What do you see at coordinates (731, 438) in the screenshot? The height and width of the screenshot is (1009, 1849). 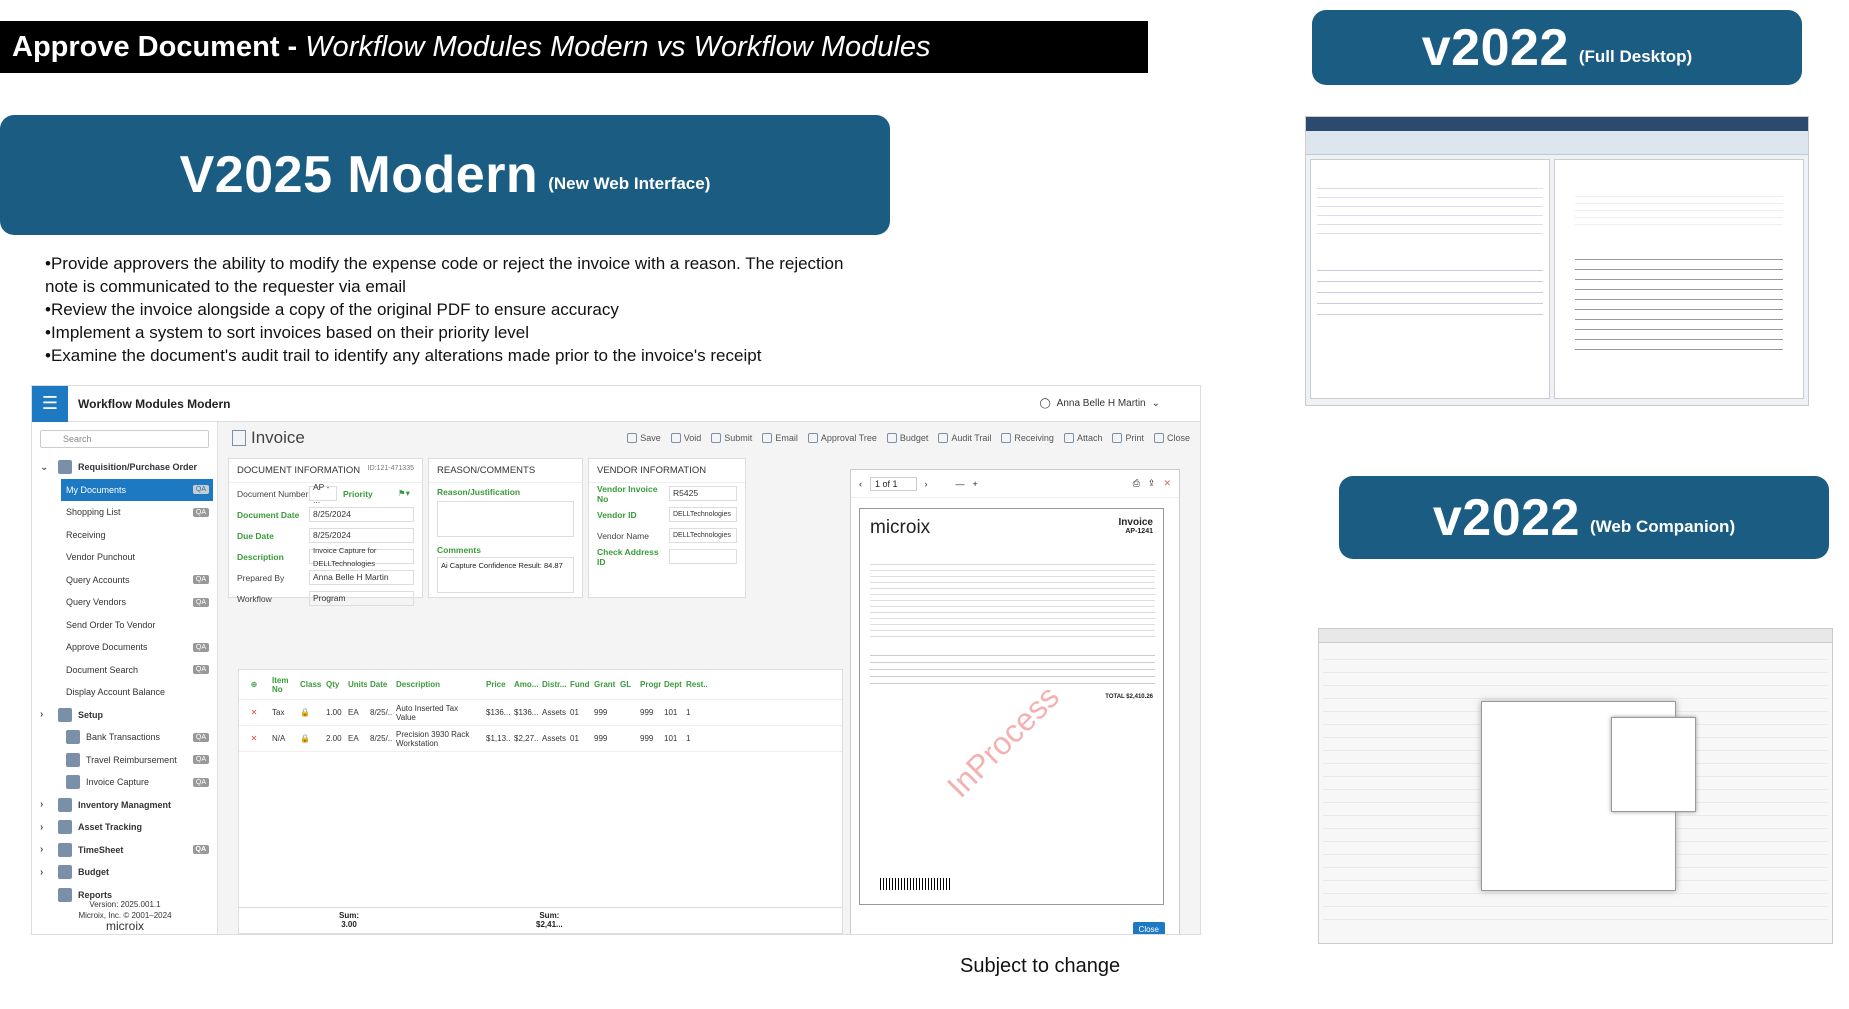 I see `toolbar-button: Submit` at bounding box center [731, 438].